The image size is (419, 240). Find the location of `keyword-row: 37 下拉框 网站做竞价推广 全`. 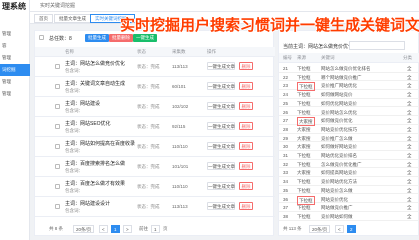

keyword-row: 37 下拉框 网站做竞价推广 全 is located at coordinates (349, 207).